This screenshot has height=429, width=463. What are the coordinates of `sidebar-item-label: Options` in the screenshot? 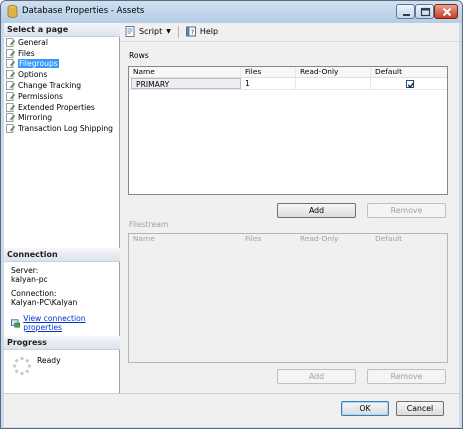 It's located at (33, 75).